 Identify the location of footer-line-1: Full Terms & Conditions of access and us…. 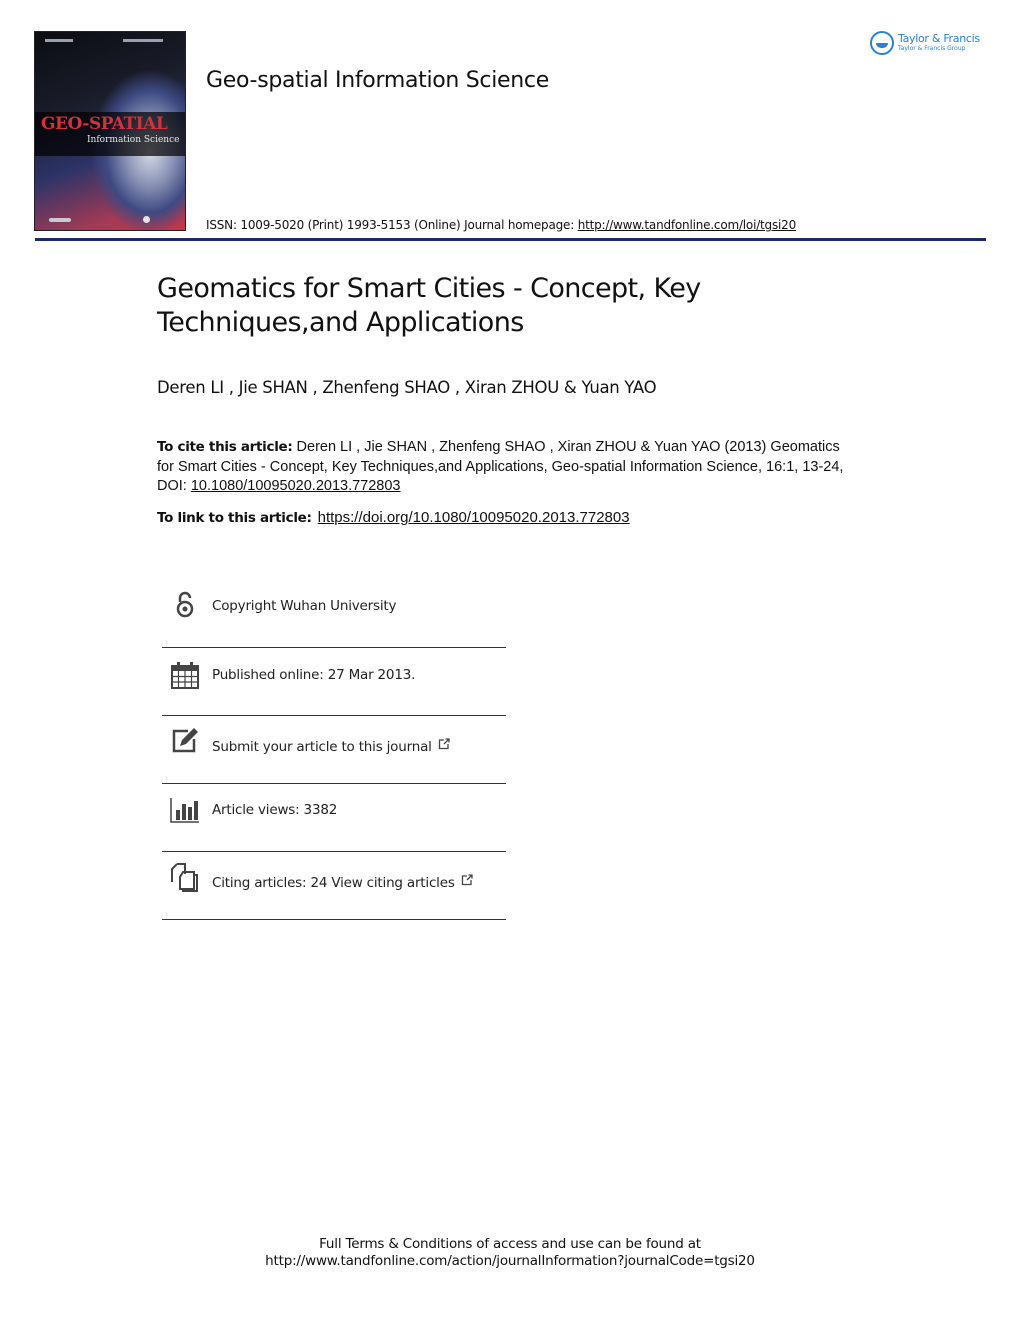
(510, 1244).